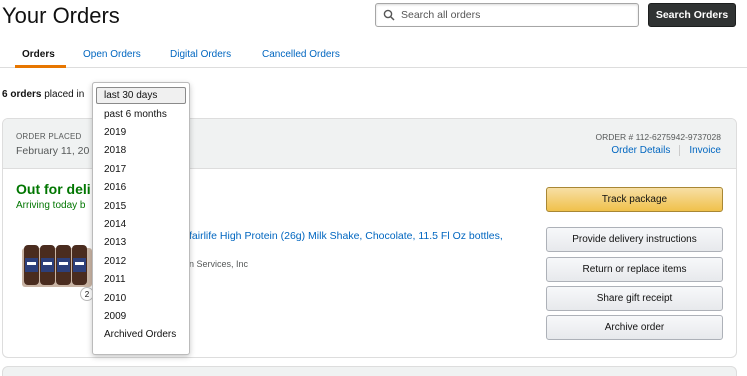  Describe the element at coordinates (200, 54) in the screenshot. I see `tab-digital-orders: Digital Orders` at that location.